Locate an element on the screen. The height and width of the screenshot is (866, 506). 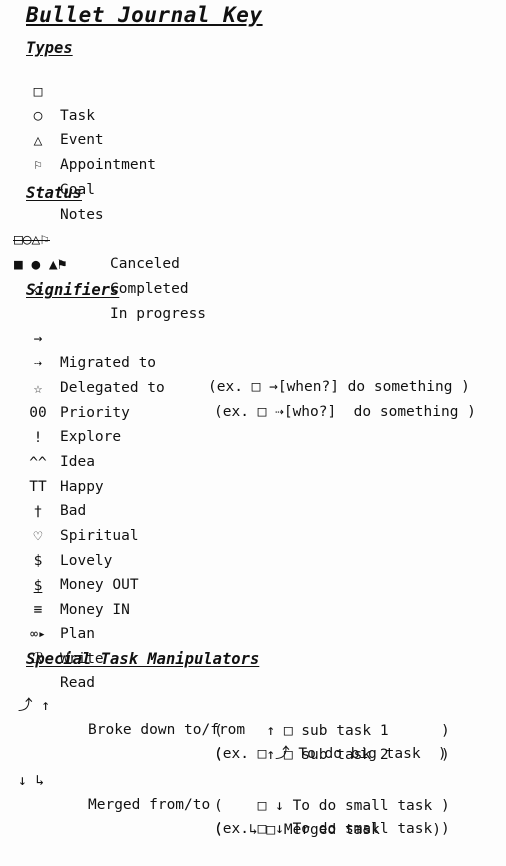
key-row-broke-down-sub-1: ( ↑ □ sub task 1 ) is located at coordinates (253, 717).